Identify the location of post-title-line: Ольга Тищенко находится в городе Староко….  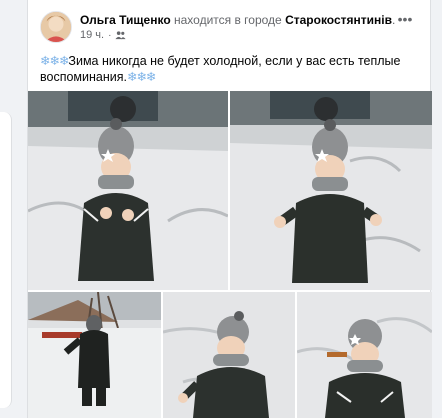
(237, 20).